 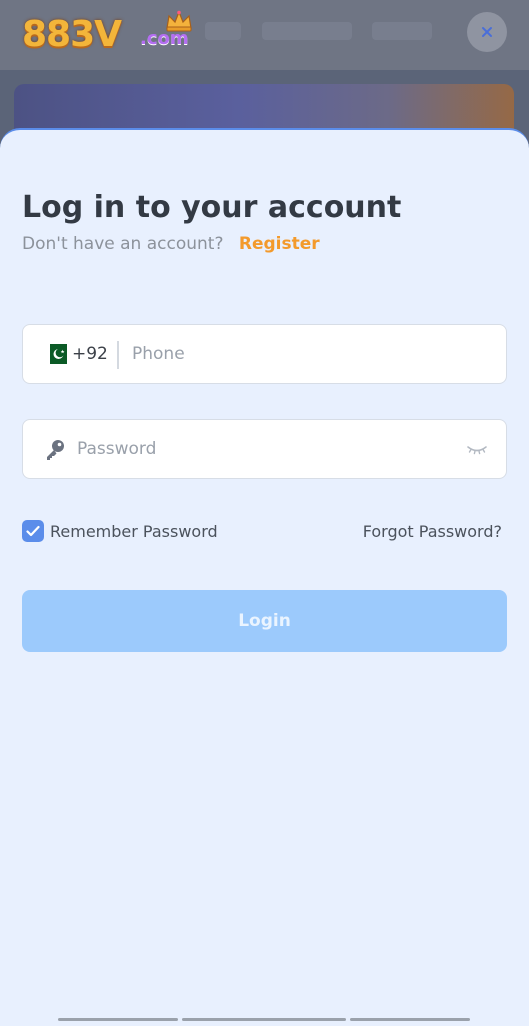 I want to click on register-link: Register, so click(x=279, y=244).